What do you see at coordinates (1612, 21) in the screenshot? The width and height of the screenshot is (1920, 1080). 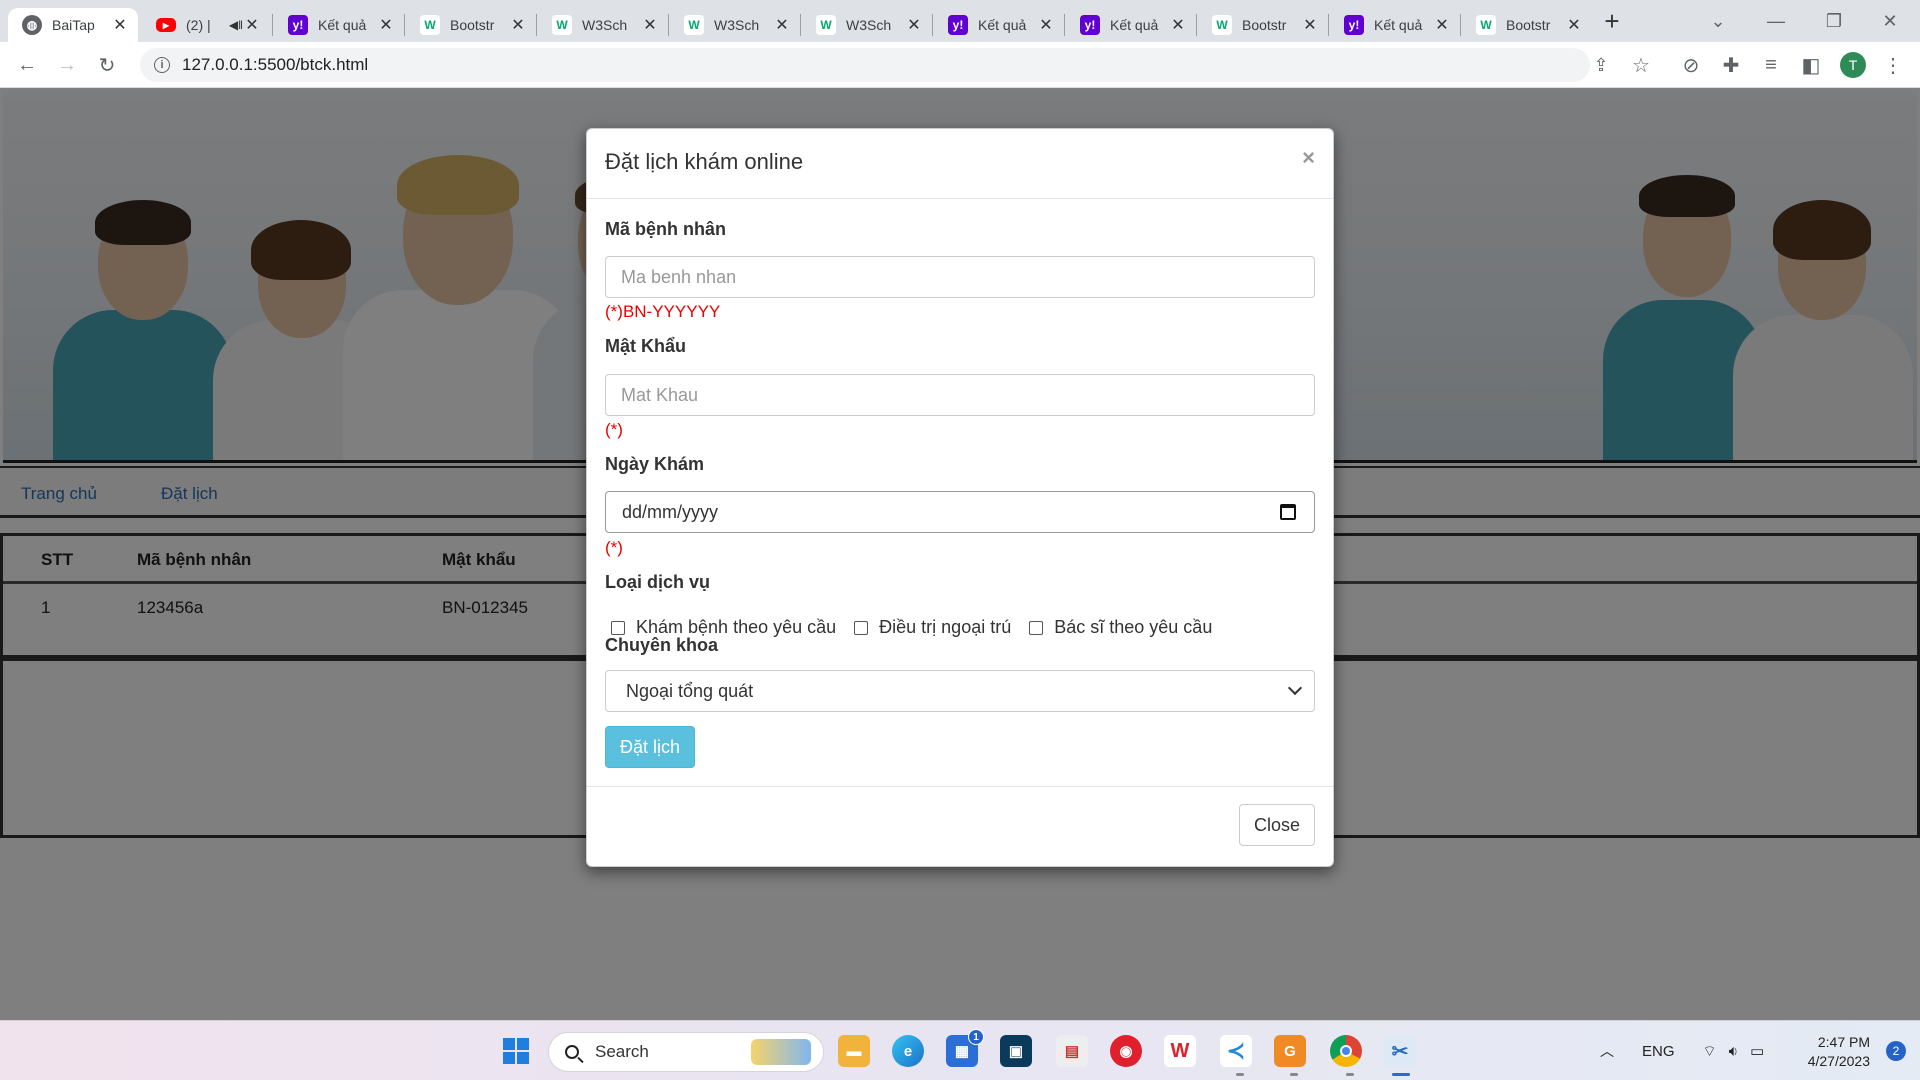 I see `new-tab-button: +` at bounding box center [1612, 21].